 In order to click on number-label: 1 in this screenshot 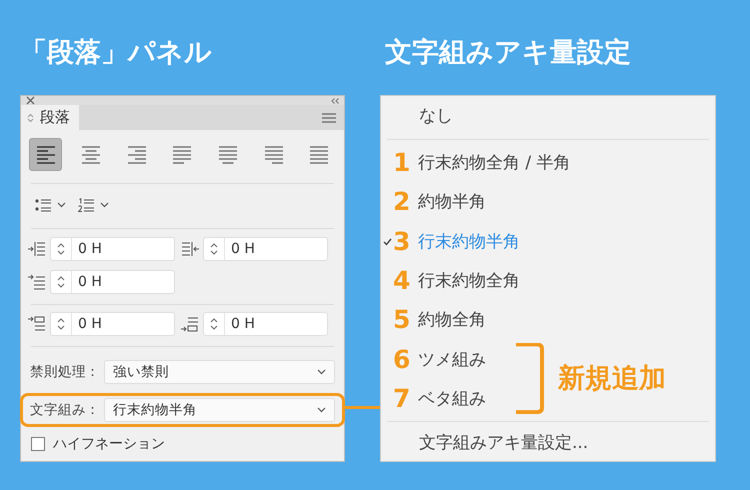, I will do `click(402, 163)`.